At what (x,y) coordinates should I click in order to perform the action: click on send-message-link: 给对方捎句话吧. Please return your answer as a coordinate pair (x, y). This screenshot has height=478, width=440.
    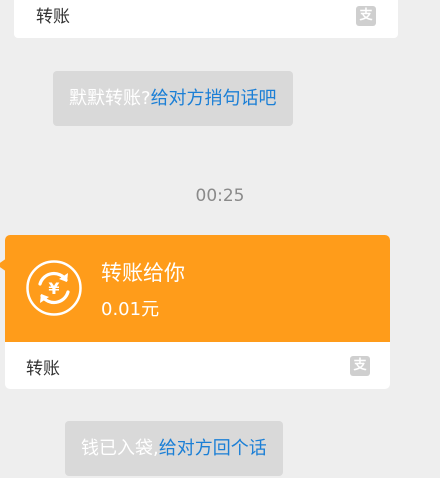
    Looking at the image, I should click on (214, 98).